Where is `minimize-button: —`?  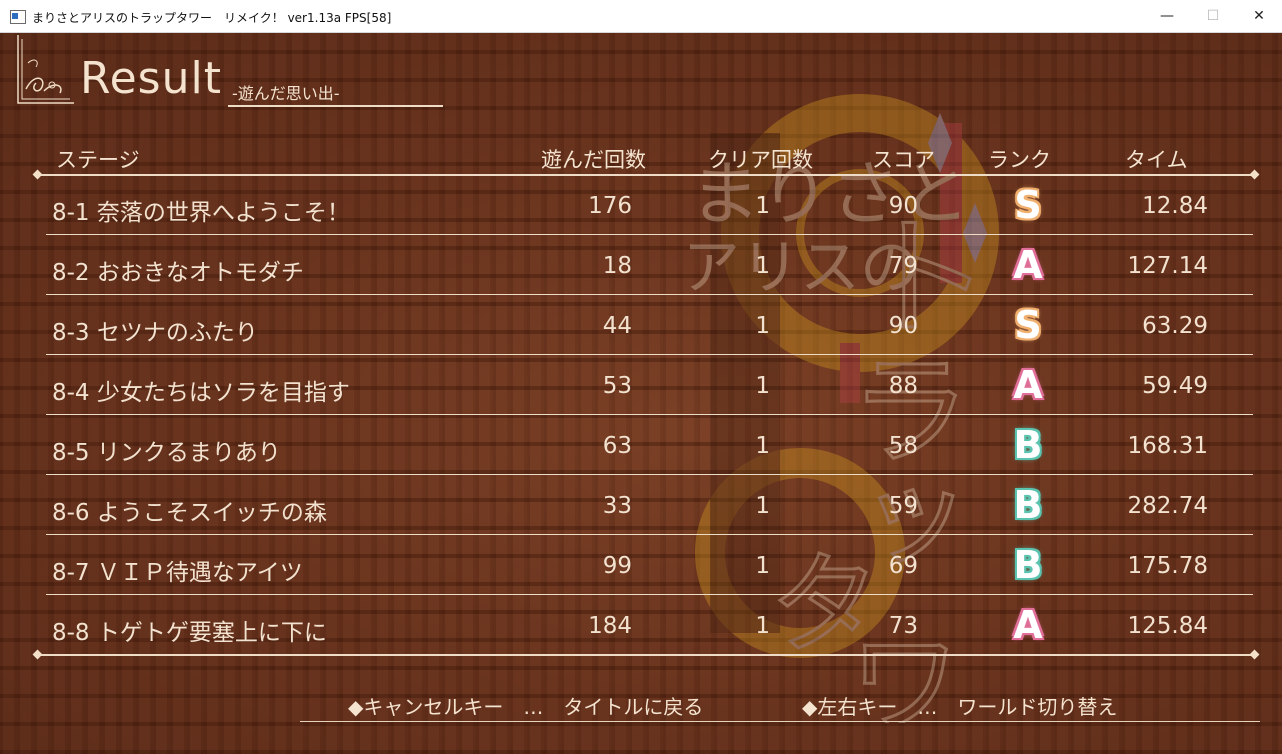 minimize-button: — is located at coordinates (1167, 16).